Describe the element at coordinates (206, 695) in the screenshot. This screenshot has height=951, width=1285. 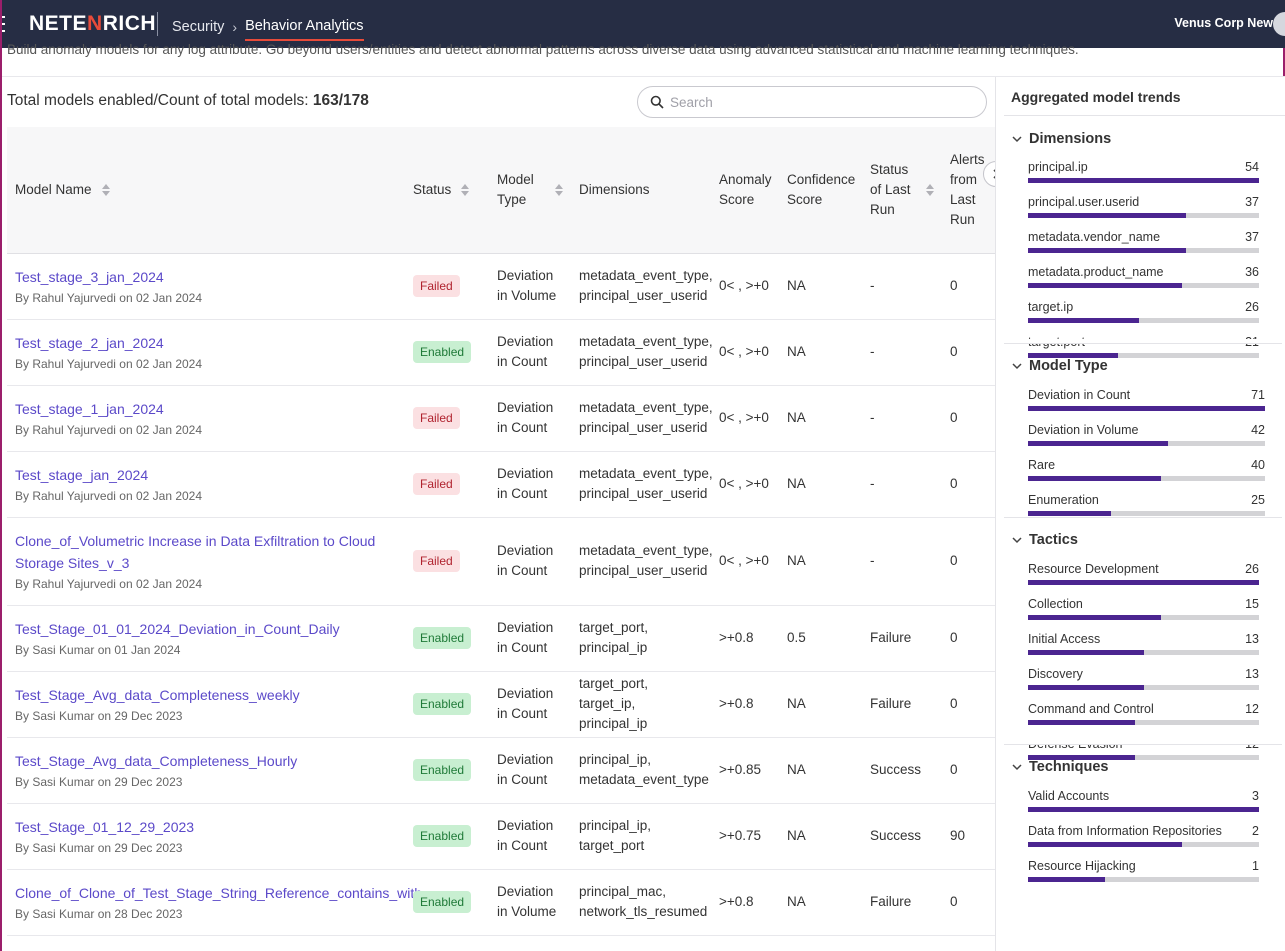
I see `model-name-link: Test_Stage_Avg_data_Completeness_weekly` at that location.